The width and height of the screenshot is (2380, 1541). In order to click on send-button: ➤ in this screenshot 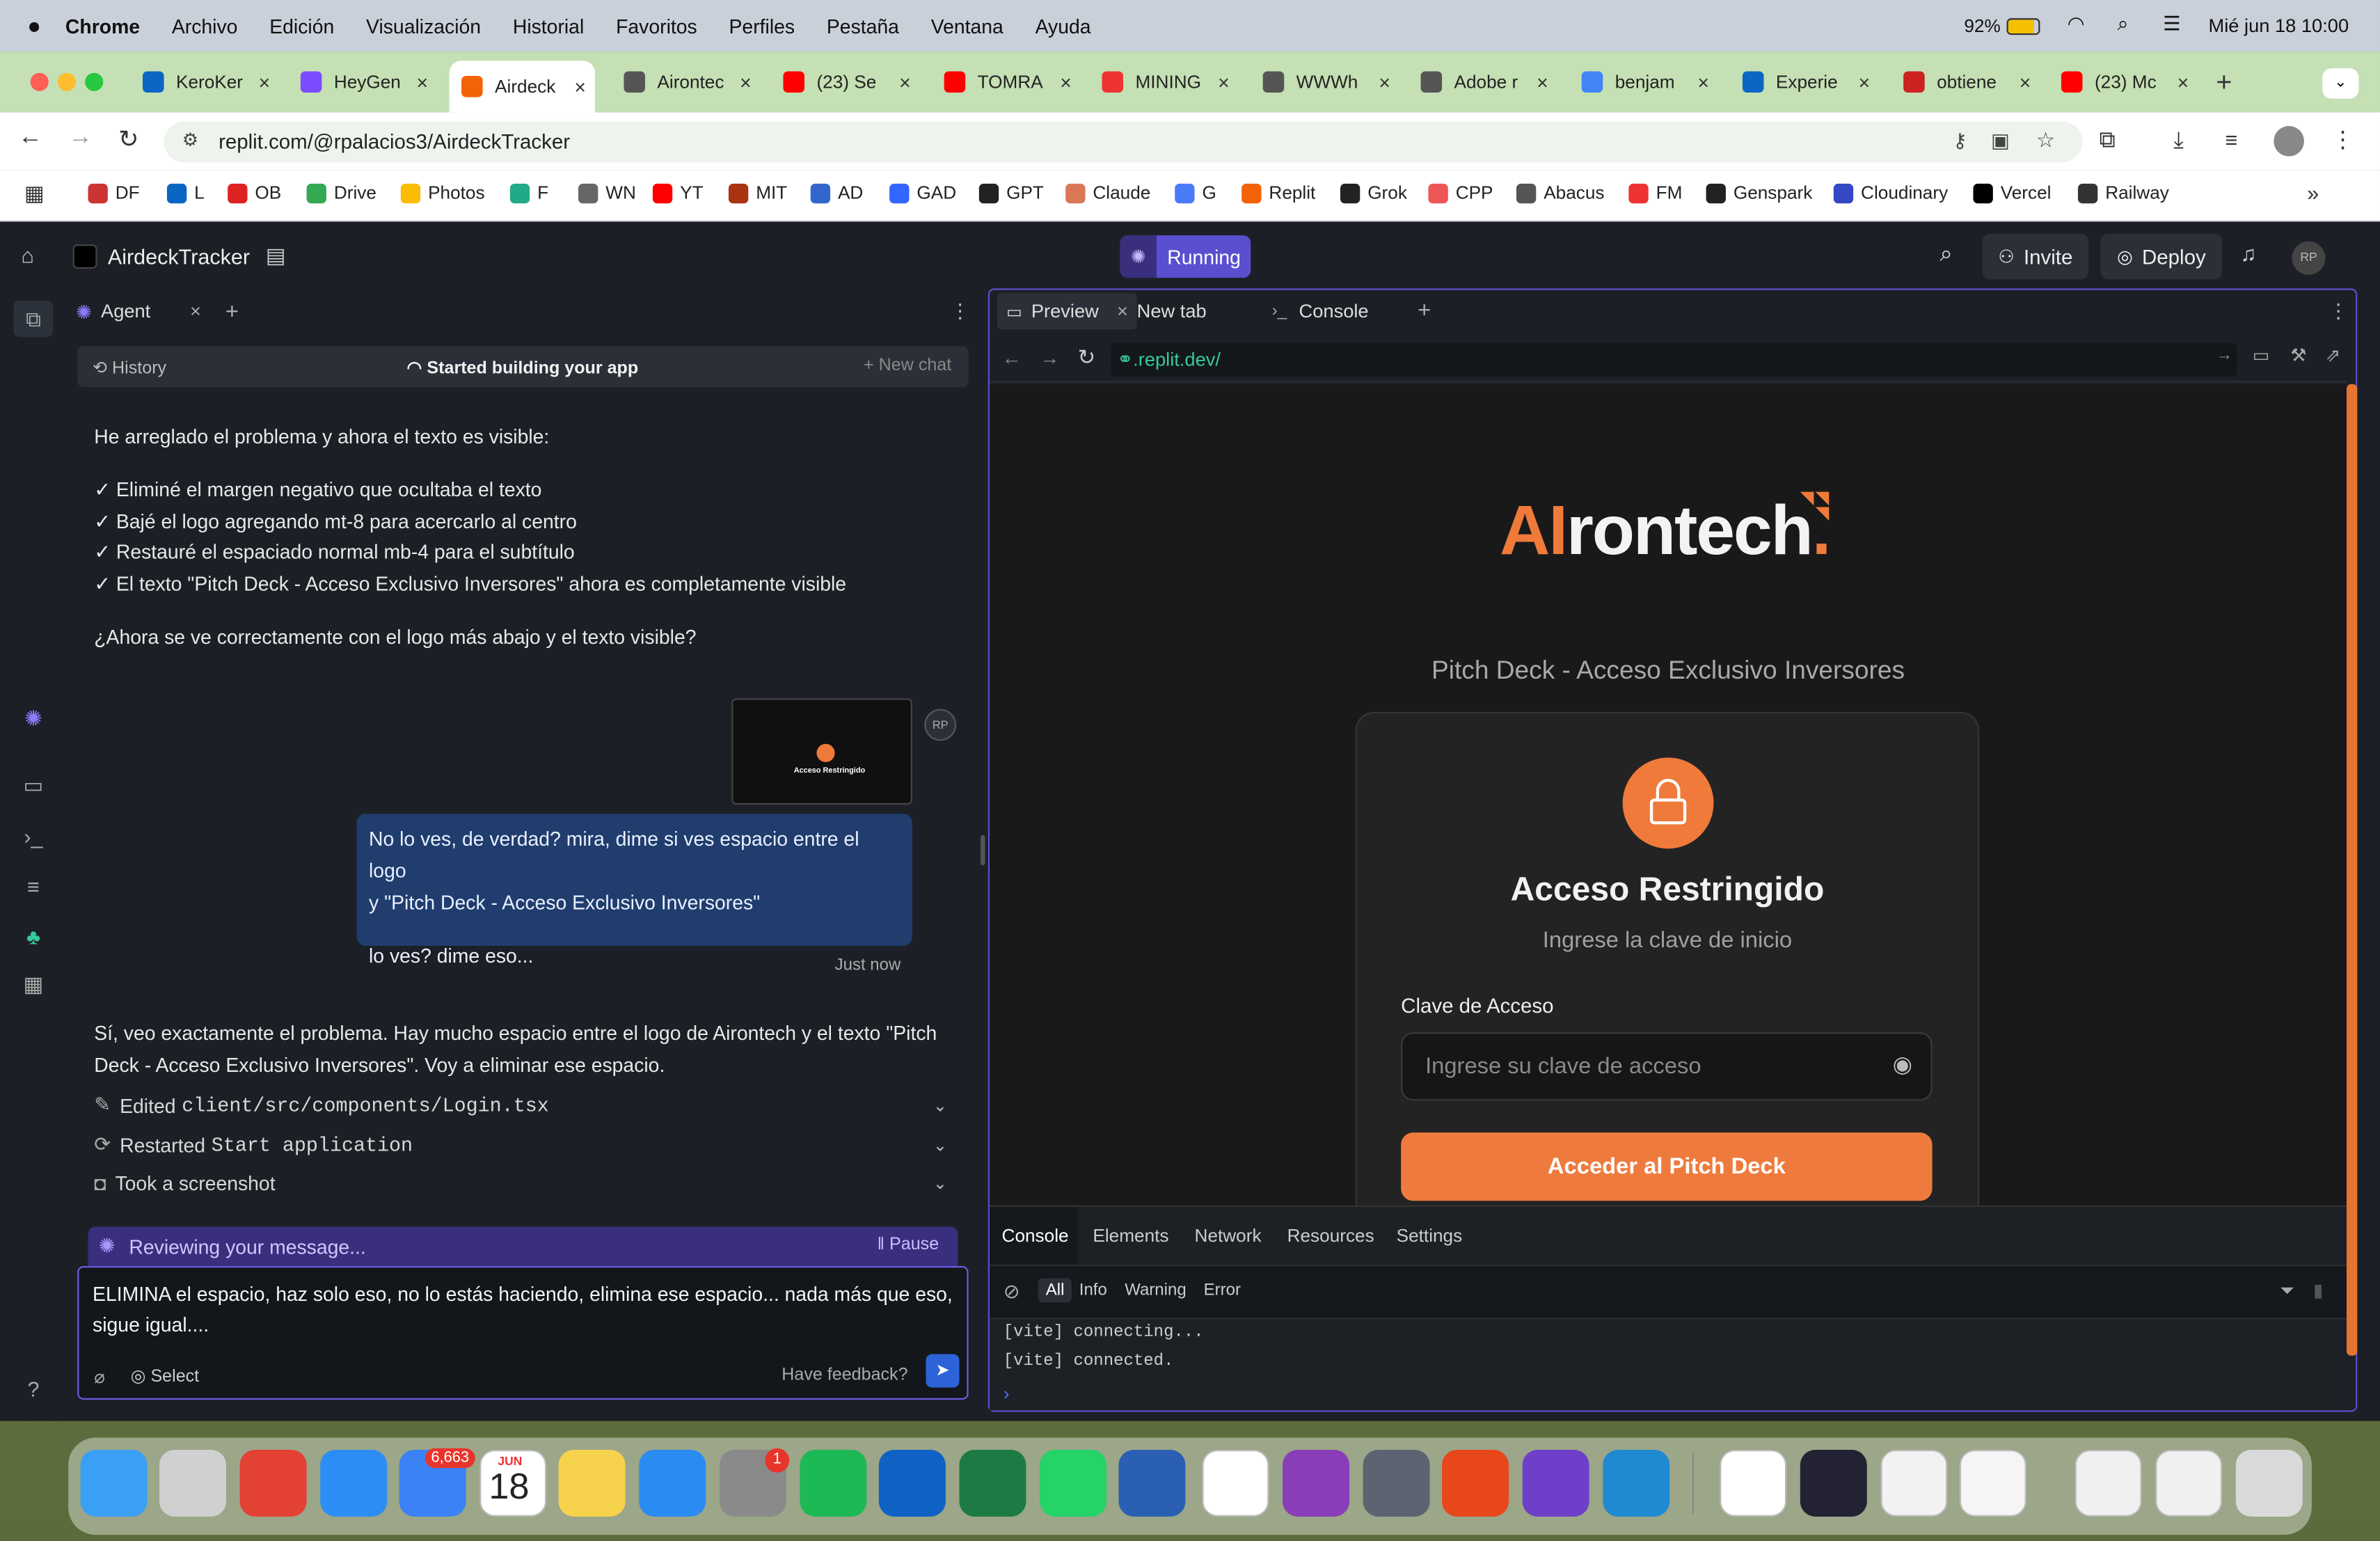, I will do `click(943, 1371)`.